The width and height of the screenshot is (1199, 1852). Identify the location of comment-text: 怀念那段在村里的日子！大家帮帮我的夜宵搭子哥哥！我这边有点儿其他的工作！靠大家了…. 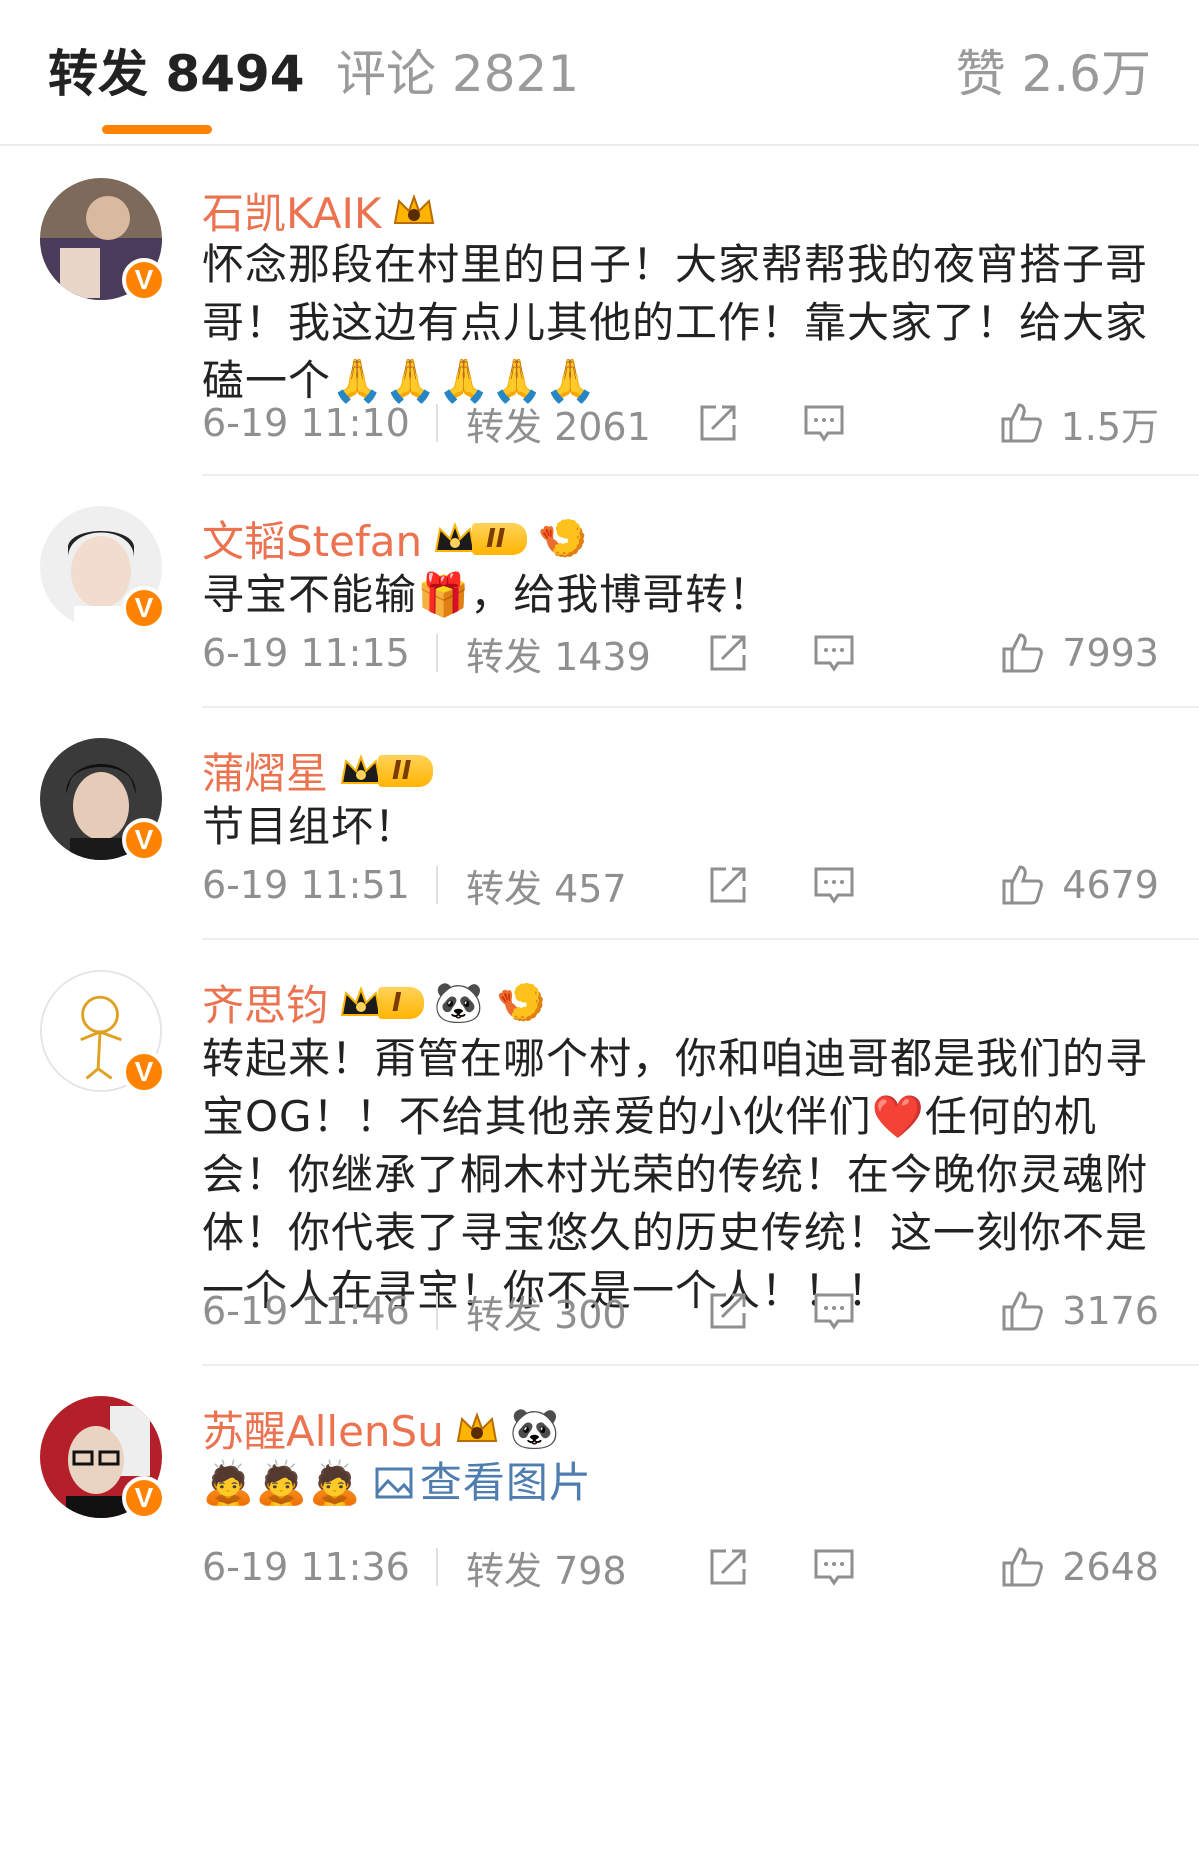
(675, 322).